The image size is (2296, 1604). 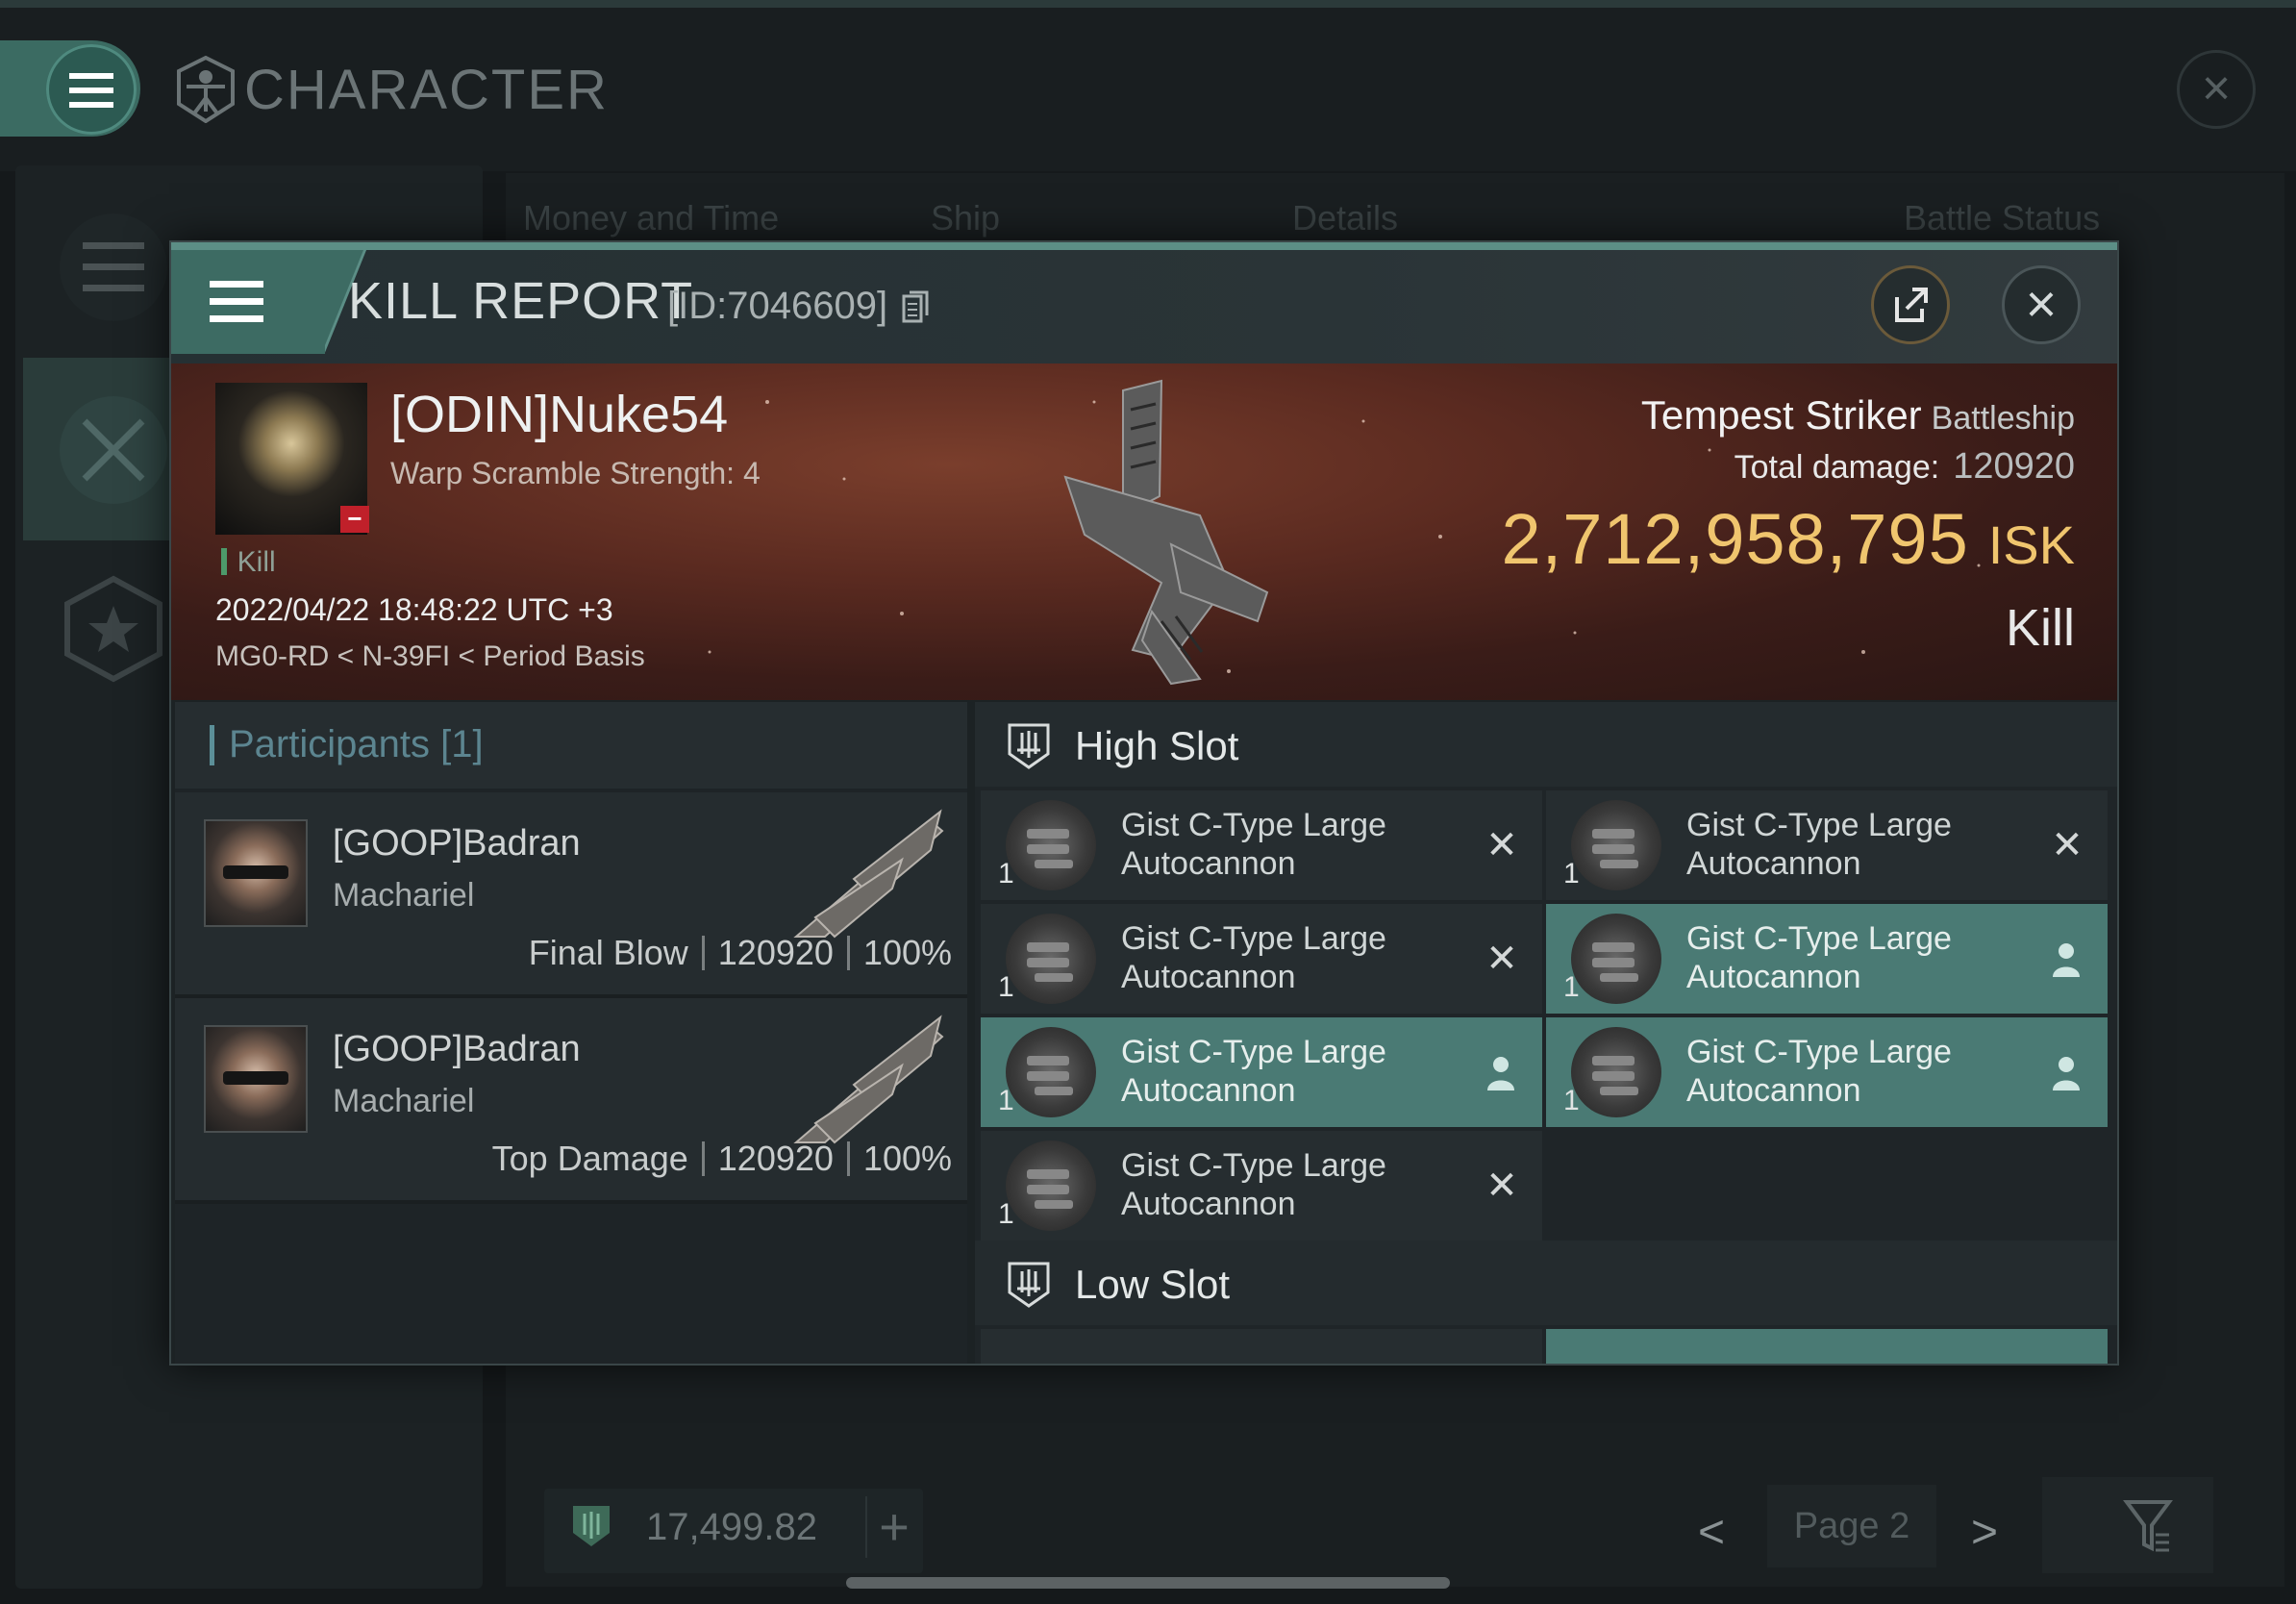 I want to click on low-slot-header: Low Slot, so click(x=1546, y=1283).